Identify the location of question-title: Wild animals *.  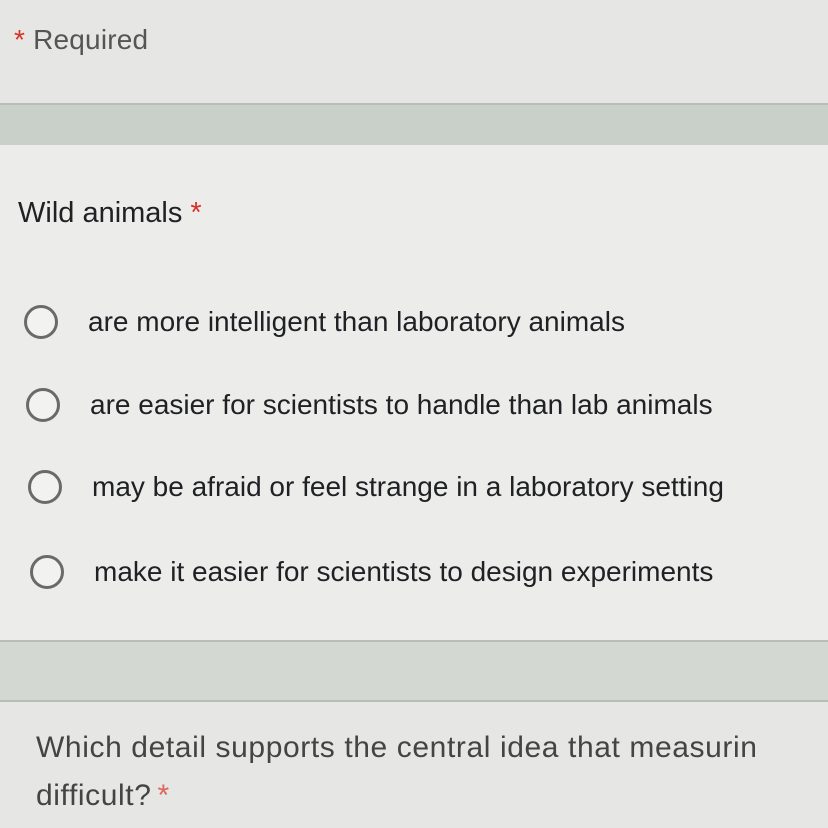
(110, 213).